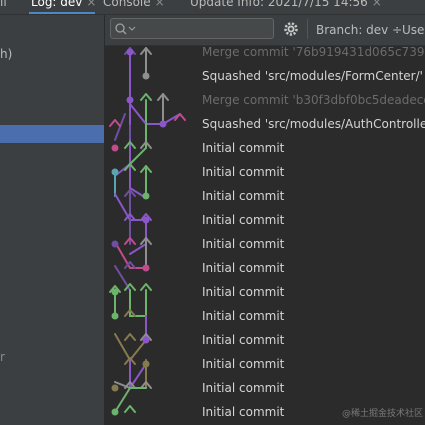 The height and width of the screenshot is (425, 425). What do you see at coordinates (279, 4) in the screenshot?
I see `tab-label: Update Info: 2021/7/15 14:56` at bounding box center [279, 4].